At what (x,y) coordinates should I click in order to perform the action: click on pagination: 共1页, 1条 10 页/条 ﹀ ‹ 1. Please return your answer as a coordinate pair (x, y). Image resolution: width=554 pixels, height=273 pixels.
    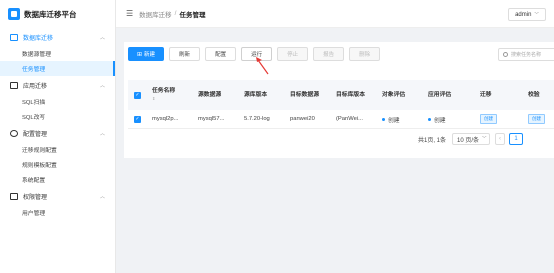
    Looking at the image, I should click on (471, 139).